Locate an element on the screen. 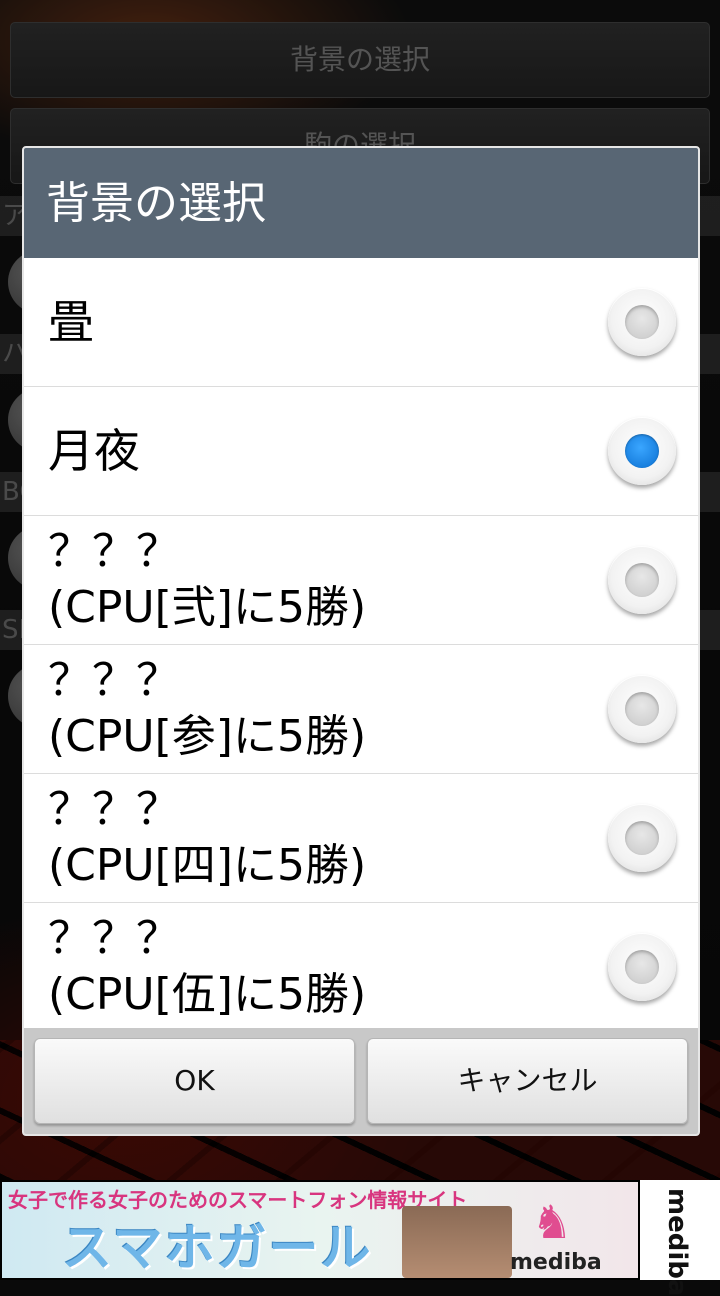  option-locked-5: ？？？ (CPU[伍]に5勝) is located at coordinates (361, 965).